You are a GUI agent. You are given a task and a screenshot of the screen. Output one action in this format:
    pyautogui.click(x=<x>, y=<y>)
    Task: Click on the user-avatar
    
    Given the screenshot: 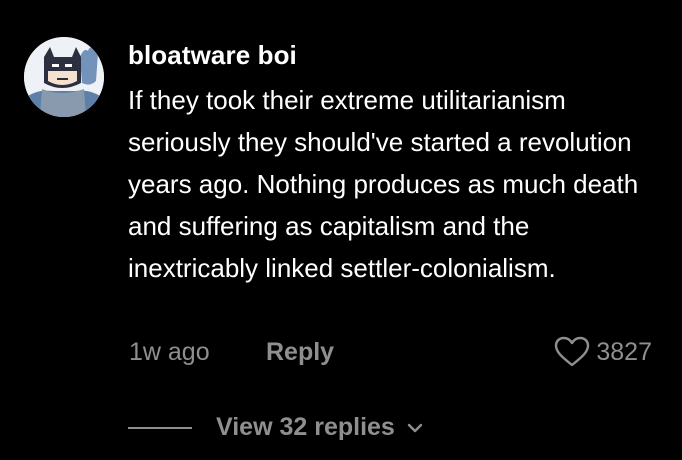 What is the action you would take?
    pyautogui.click(x=64, y=77)
    